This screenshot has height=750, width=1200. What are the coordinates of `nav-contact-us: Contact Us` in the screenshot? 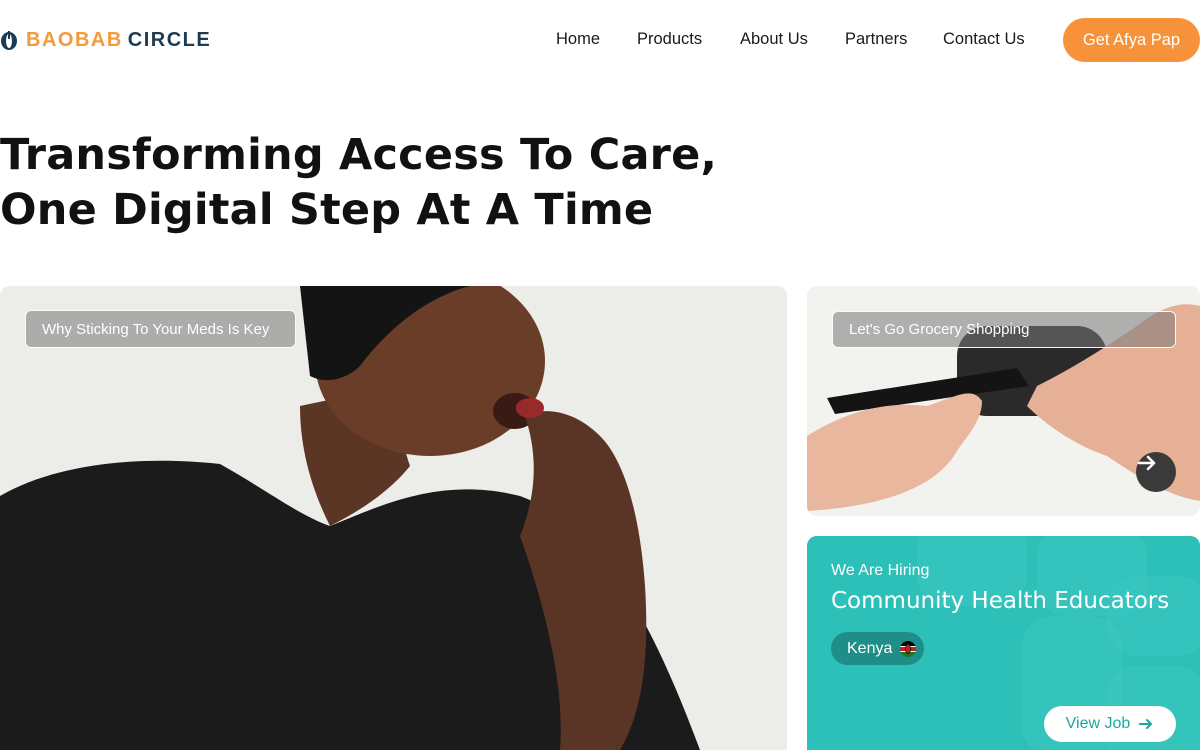 It's located at (984, 39).